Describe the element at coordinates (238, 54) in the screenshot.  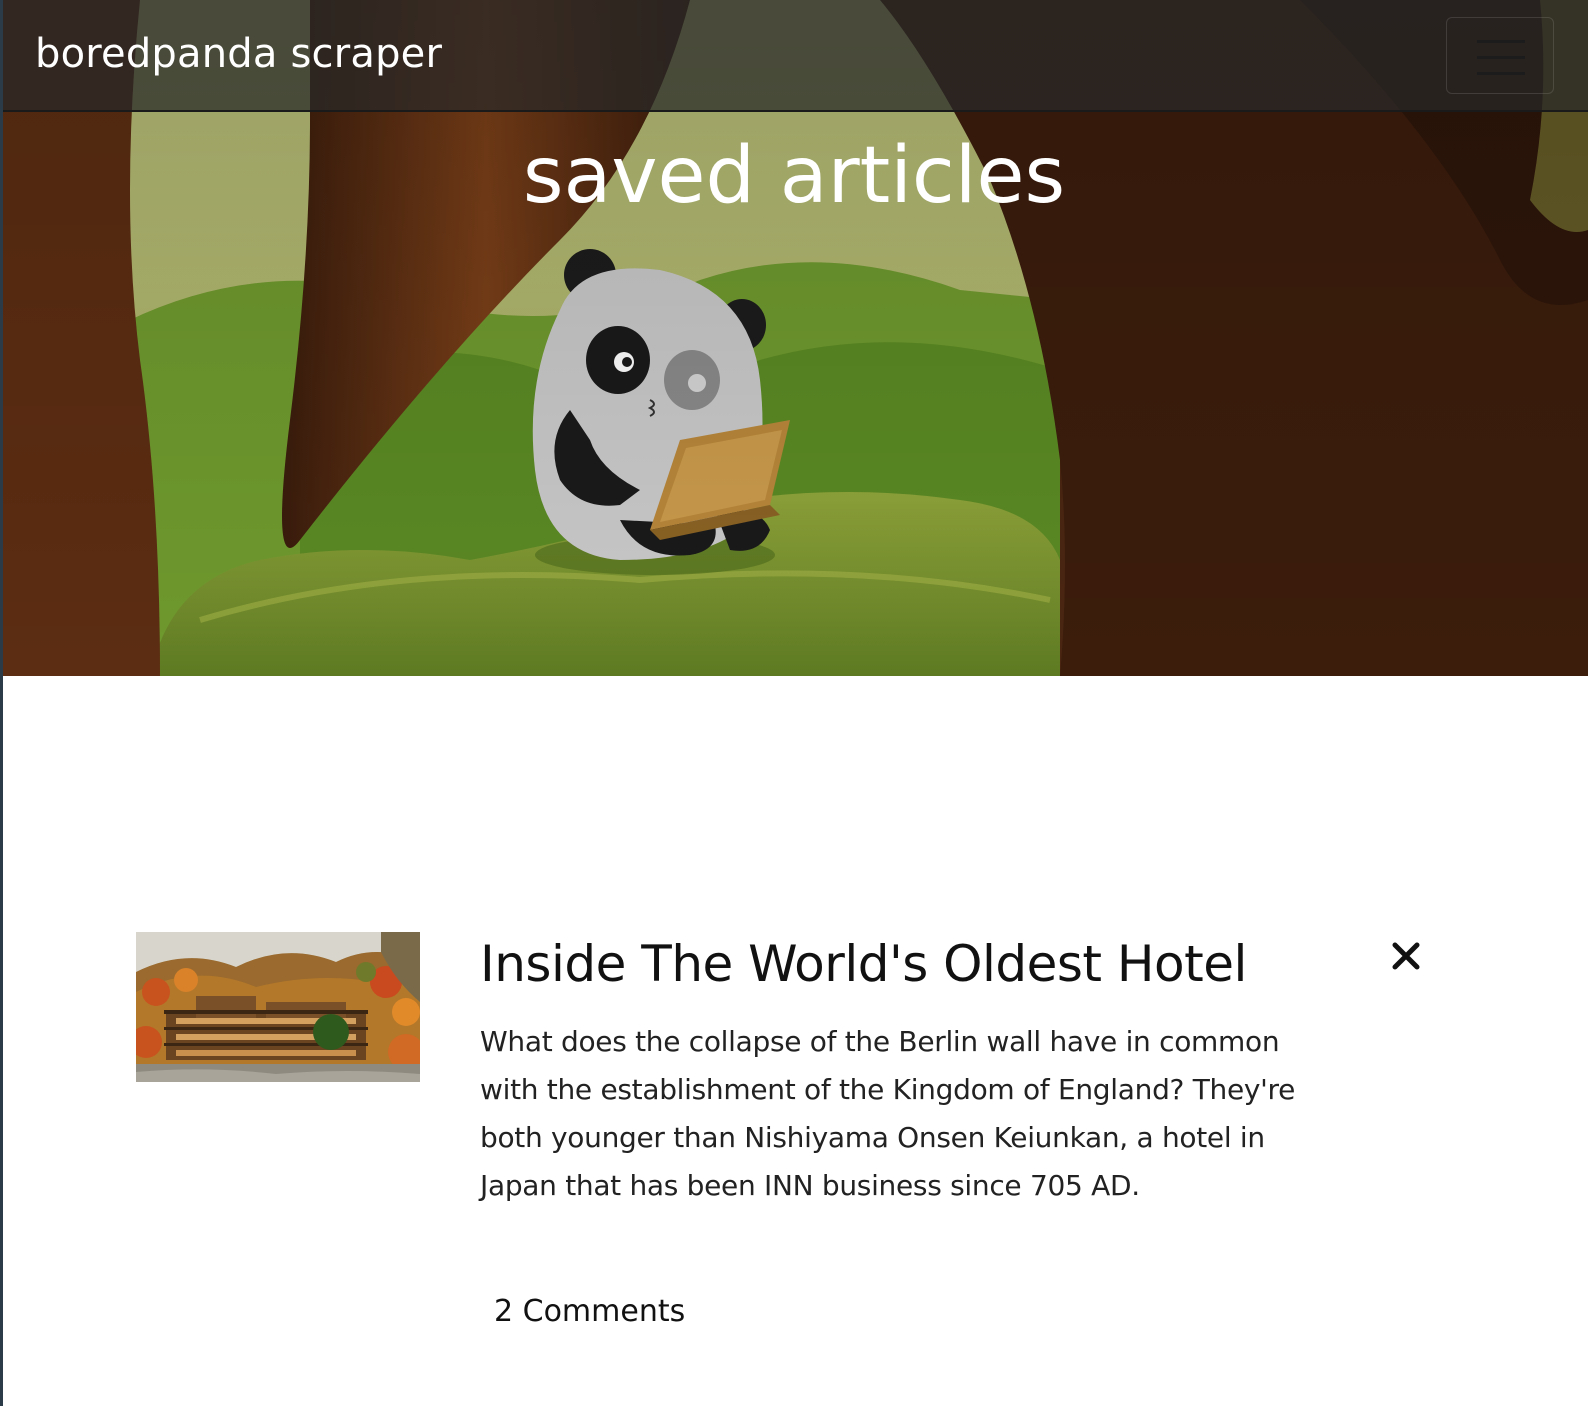
I see `brand-link: boredpanda scraper` at that location.